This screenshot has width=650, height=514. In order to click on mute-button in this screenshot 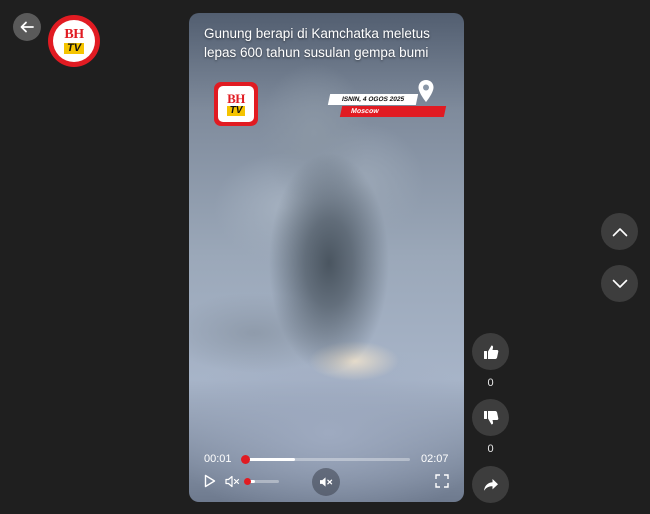, I will do `click(232, 481)`.